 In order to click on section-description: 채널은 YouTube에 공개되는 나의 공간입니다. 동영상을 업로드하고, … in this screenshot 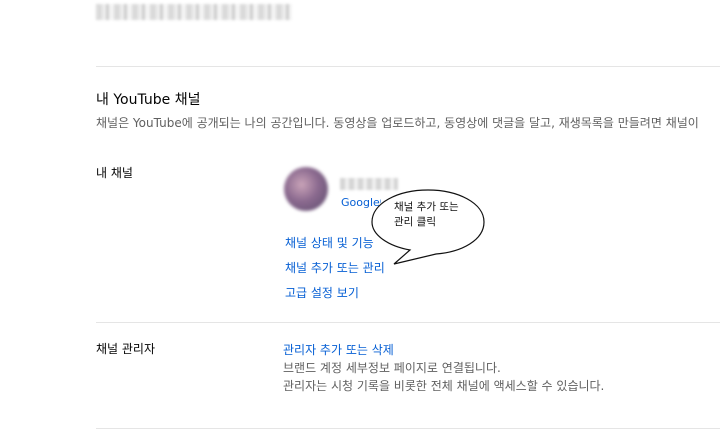, I will do `click(397, 123)`.